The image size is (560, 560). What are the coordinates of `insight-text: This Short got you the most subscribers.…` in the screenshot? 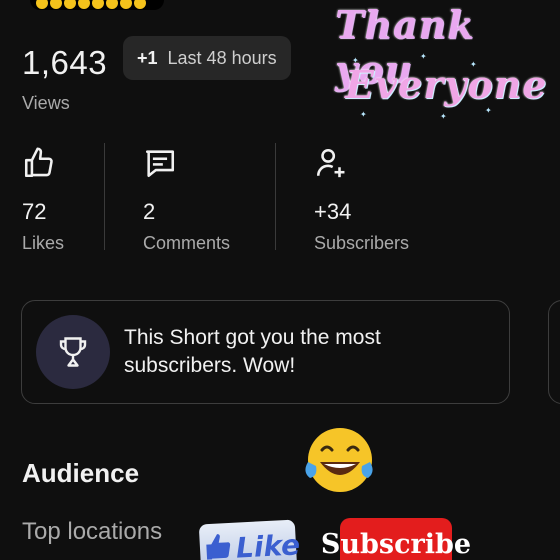 It's located at (252, 351).